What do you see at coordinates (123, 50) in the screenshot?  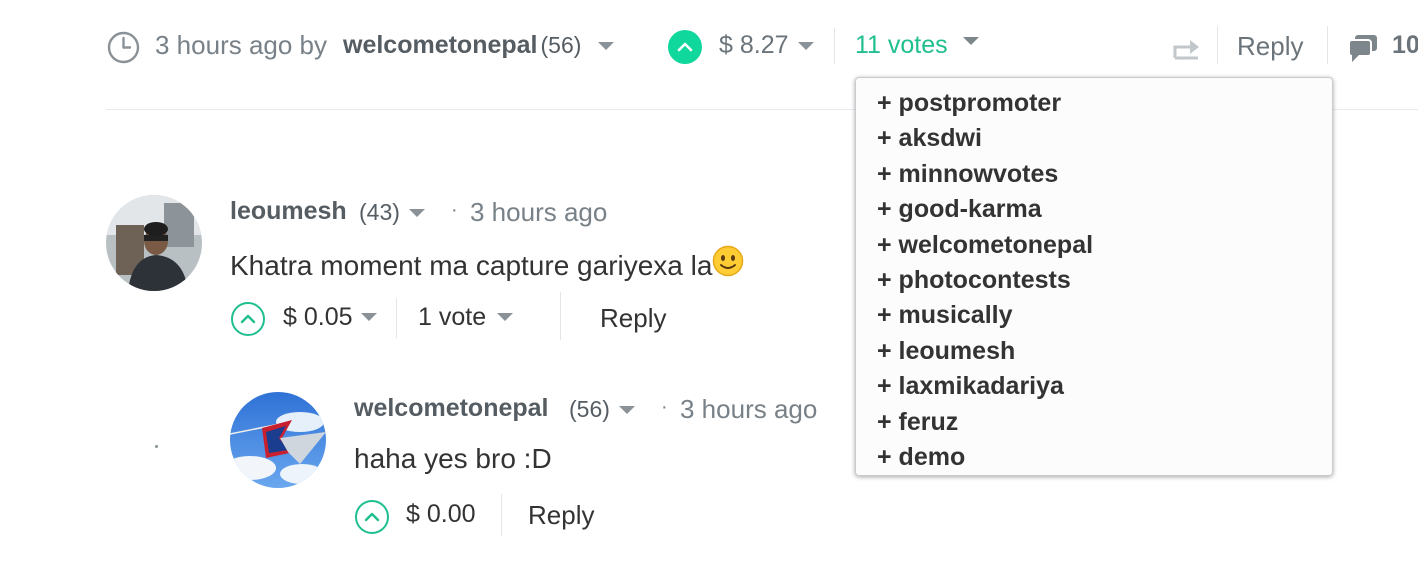 I see `clock-icon` at bounding box center [123, 50].